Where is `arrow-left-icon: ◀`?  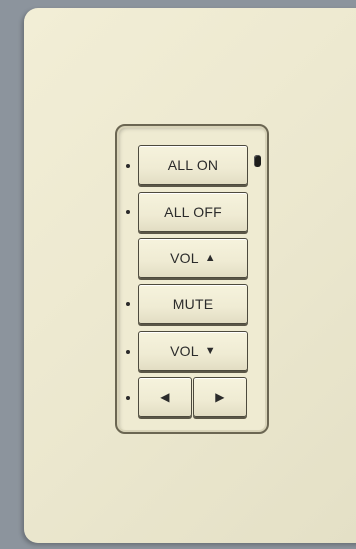 arrow-left-icon: ◀ is located at coordinates (165, 397).